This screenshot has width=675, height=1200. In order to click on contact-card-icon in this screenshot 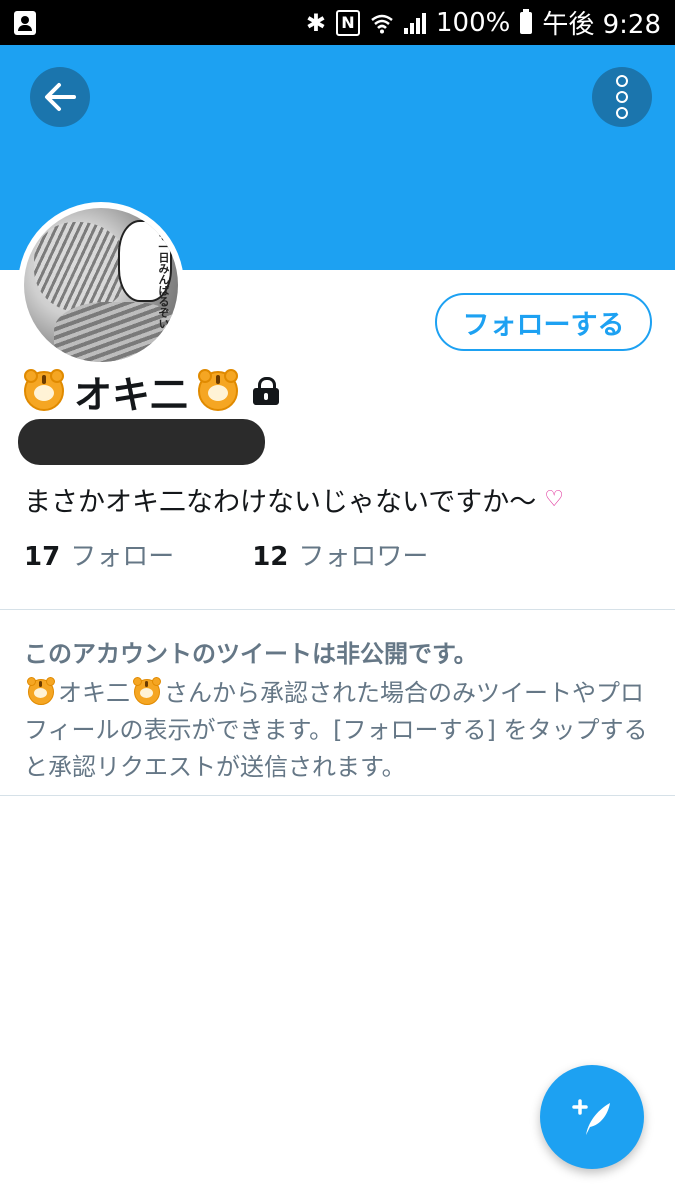, I will do `click(25, 22)`.